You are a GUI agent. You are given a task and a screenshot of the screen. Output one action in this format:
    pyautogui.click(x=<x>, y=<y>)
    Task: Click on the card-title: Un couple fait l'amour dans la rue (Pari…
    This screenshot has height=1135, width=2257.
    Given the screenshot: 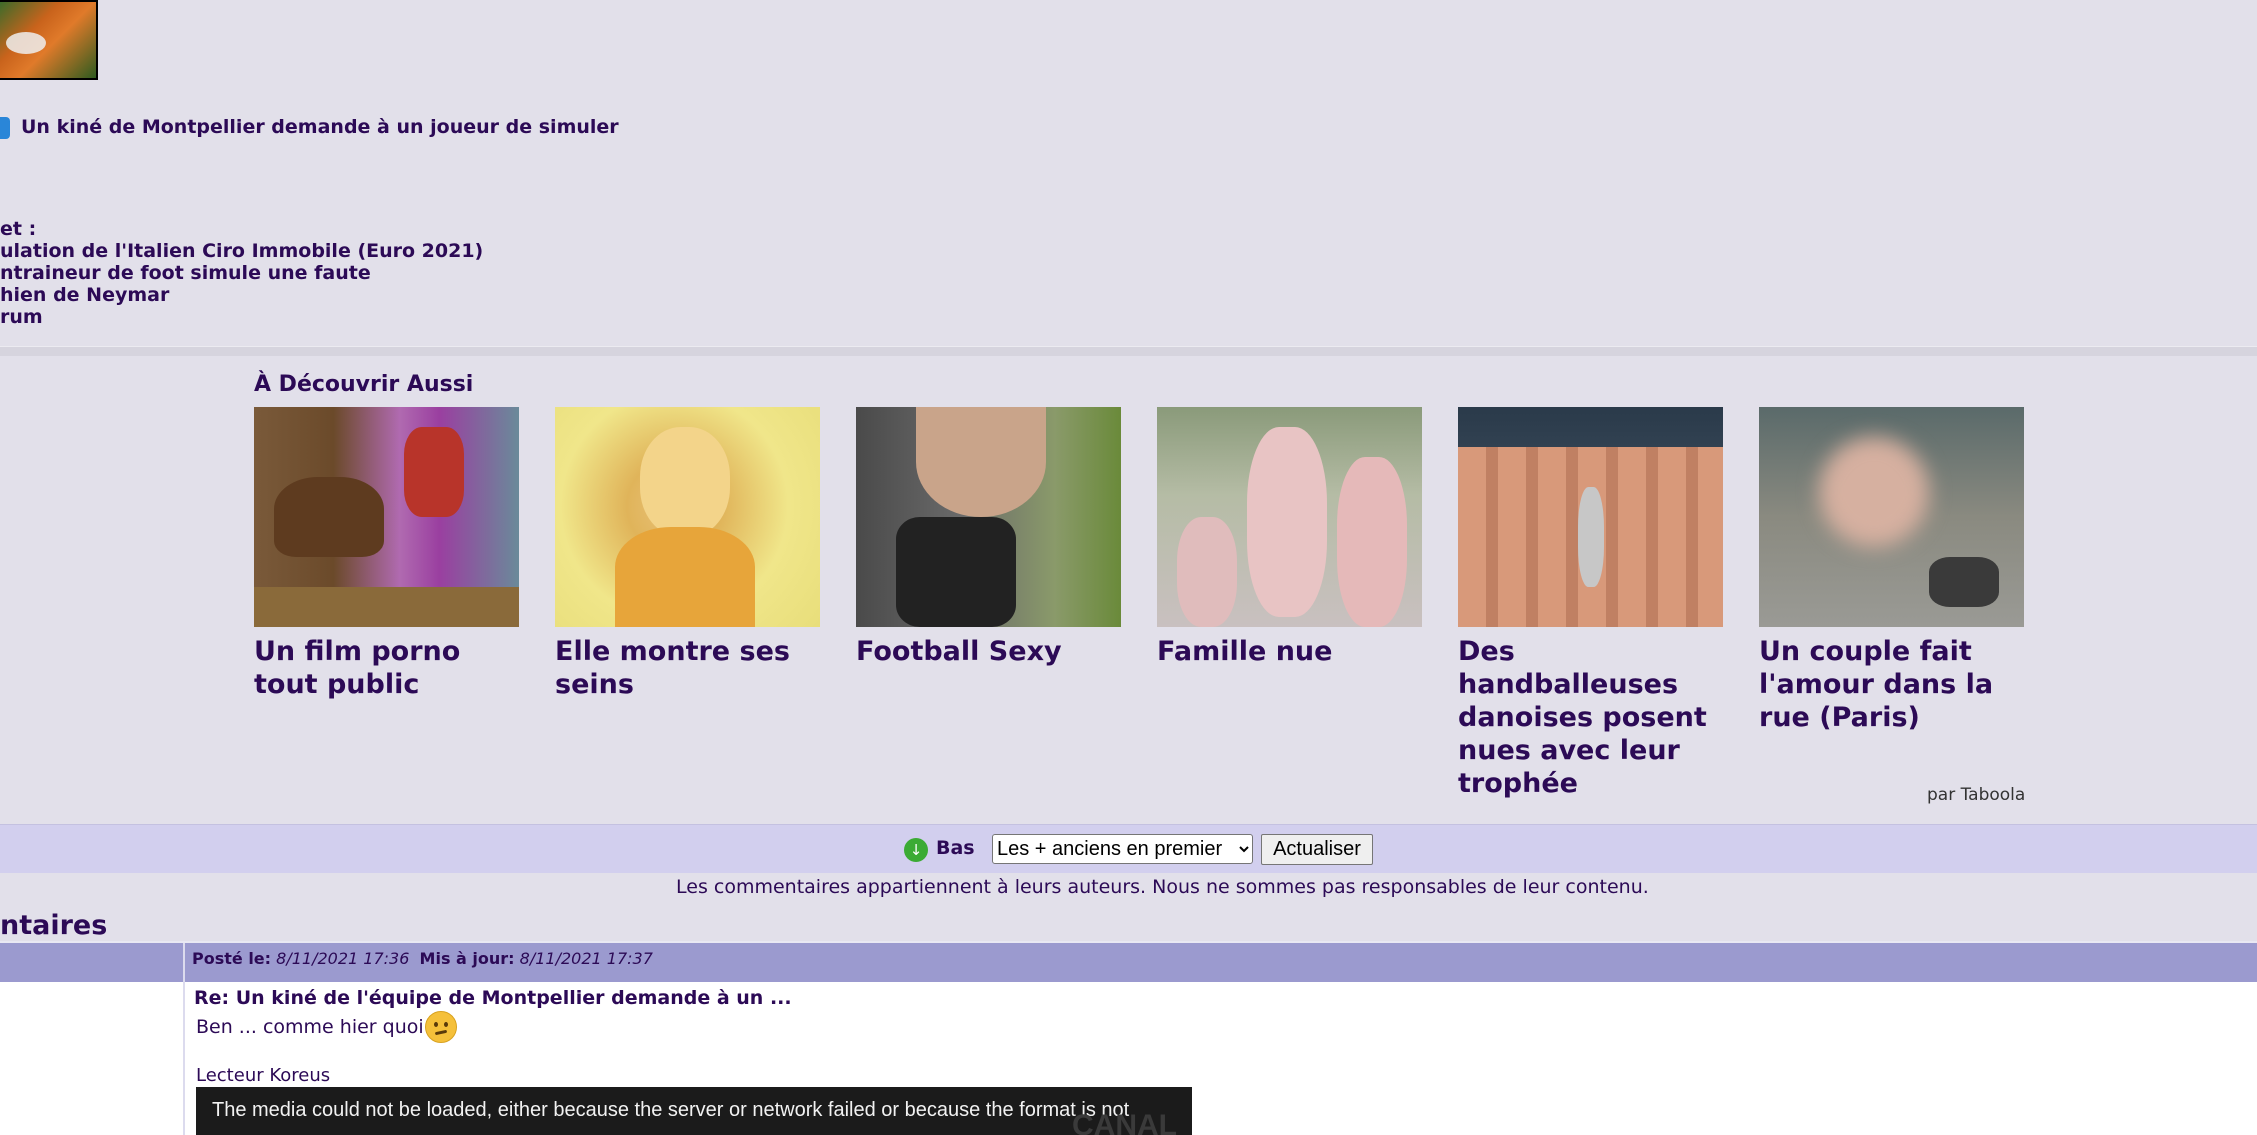 What is the action you would take?
    pyautogui.click(x=1891, y=684)
    